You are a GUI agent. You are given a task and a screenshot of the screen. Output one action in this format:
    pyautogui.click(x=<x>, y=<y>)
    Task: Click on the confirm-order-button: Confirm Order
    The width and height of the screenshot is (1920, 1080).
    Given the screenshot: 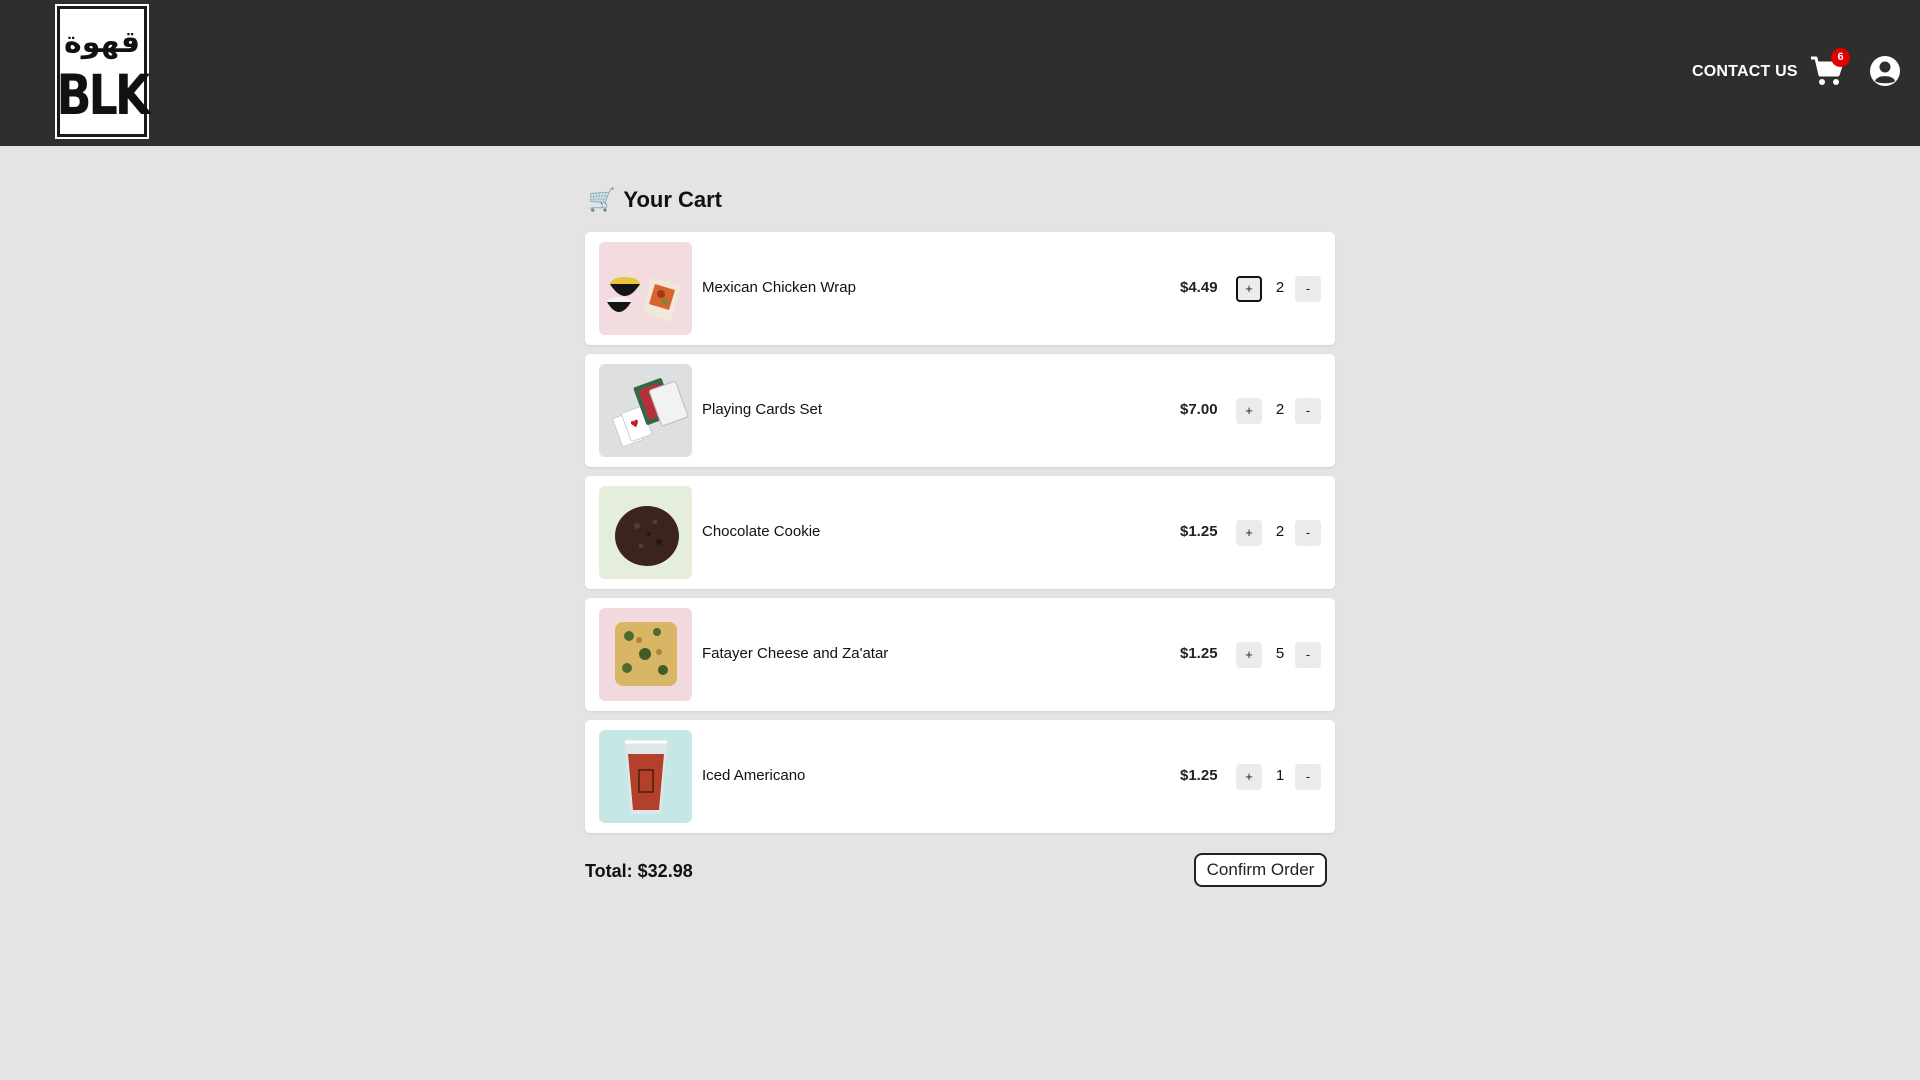 What is the action you would take?
    pyautogui.click(x=1260, y=870)
    